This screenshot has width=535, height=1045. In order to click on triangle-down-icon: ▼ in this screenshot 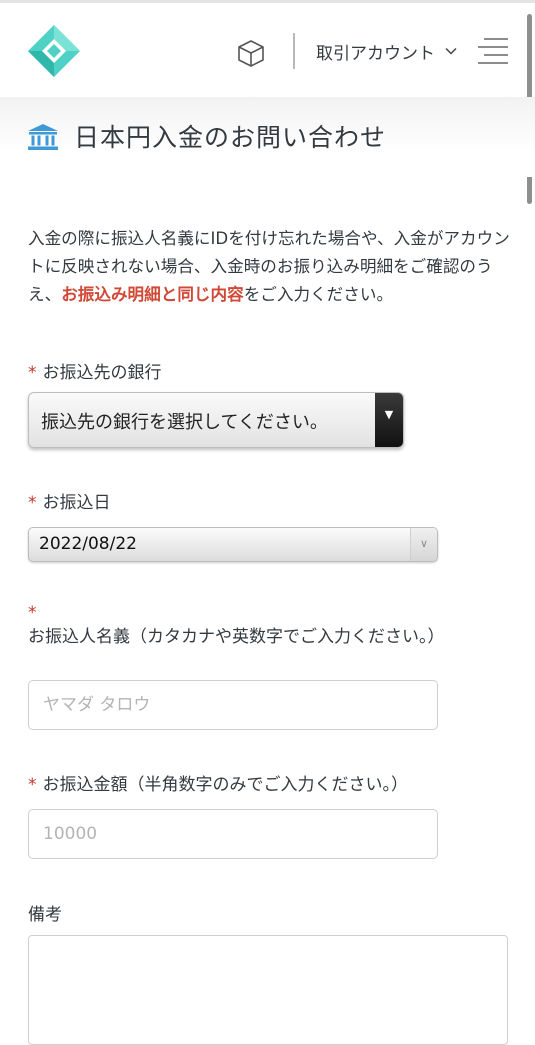, I will do `click(389, 420)`.